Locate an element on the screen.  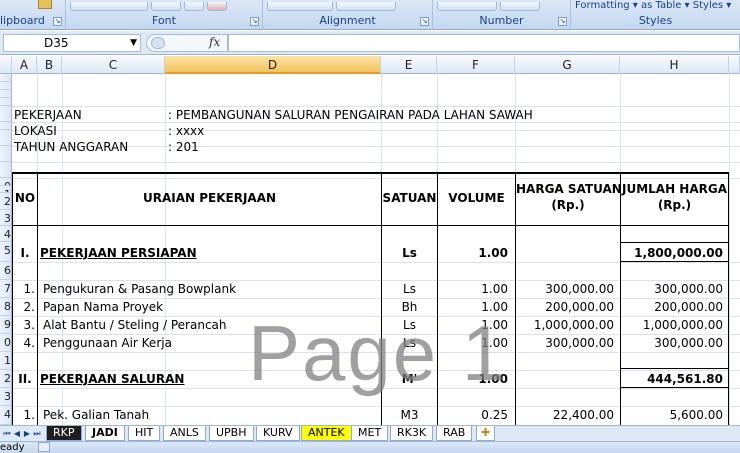
sheet-tab-met: MET is located at coordinates (370, 433).